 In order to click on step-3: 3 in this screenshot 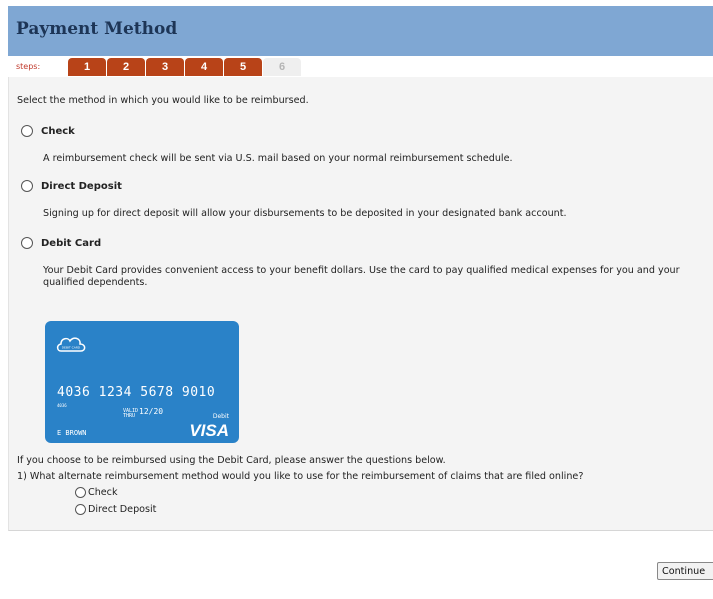, I will do `click(165, 67)`.